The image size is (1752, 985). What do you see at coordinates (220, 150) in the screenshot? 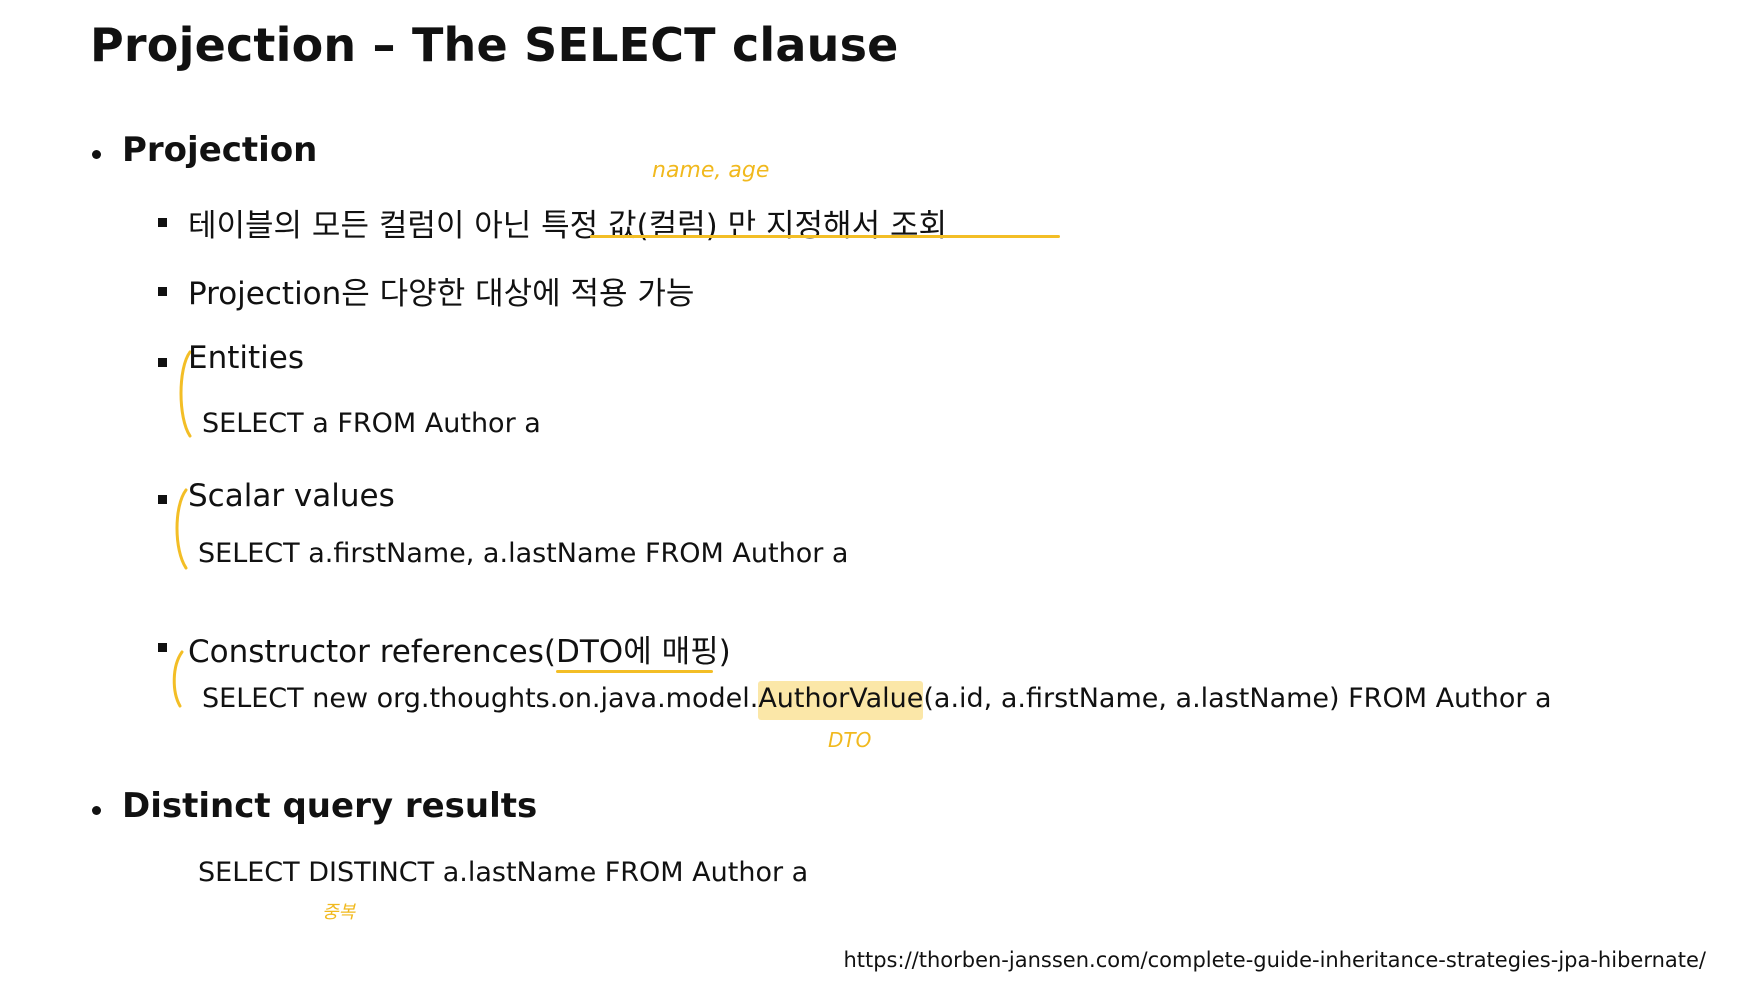
I see `section-heading-projection: Projection` at bounding box center [220, 150].